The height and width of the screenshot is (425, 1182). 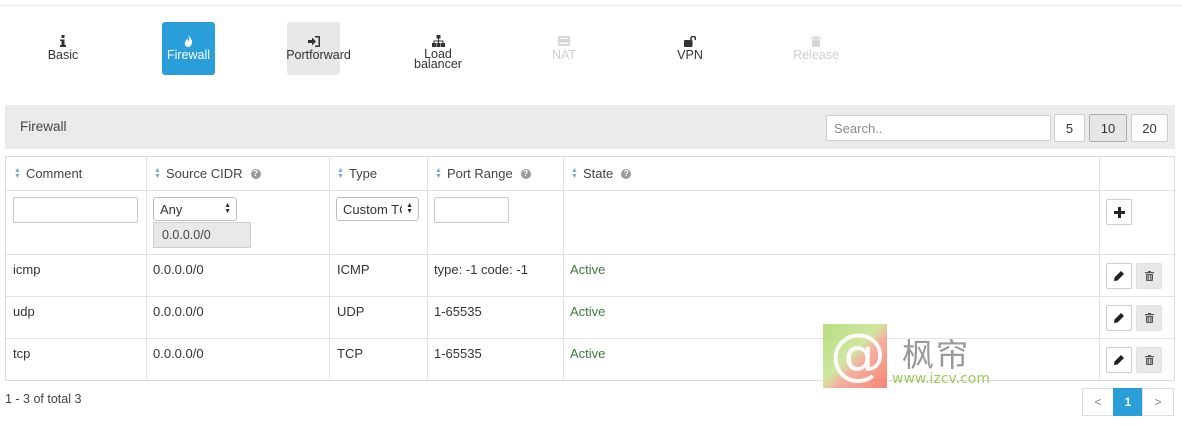 I want to click on tab-label: Basic, so click(x=63, y=55).